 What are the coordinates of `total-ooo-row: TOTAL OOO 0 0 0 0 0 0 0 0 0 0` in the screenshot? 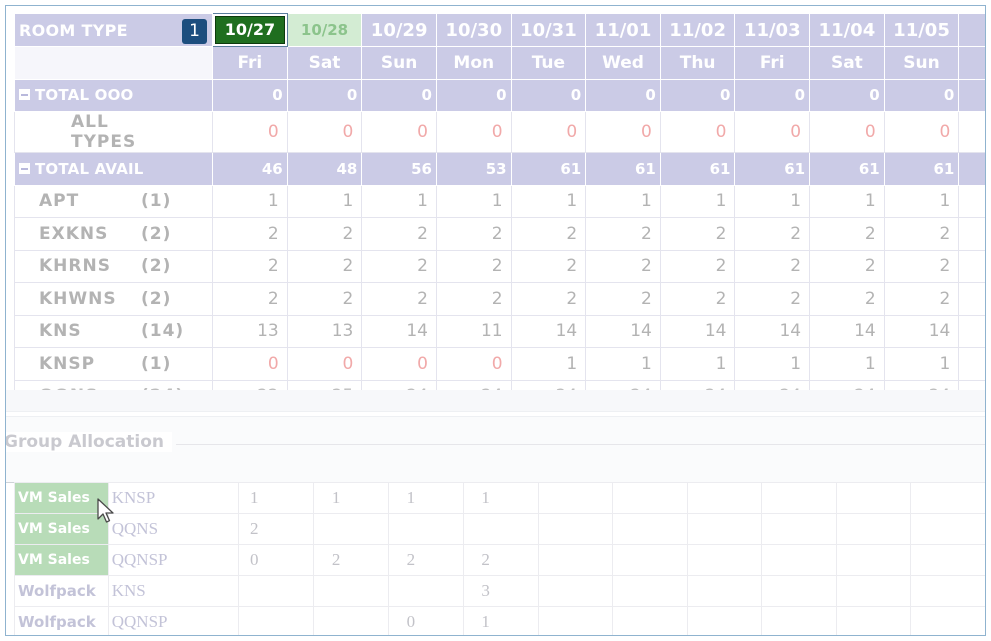 It's located at (499, 95).